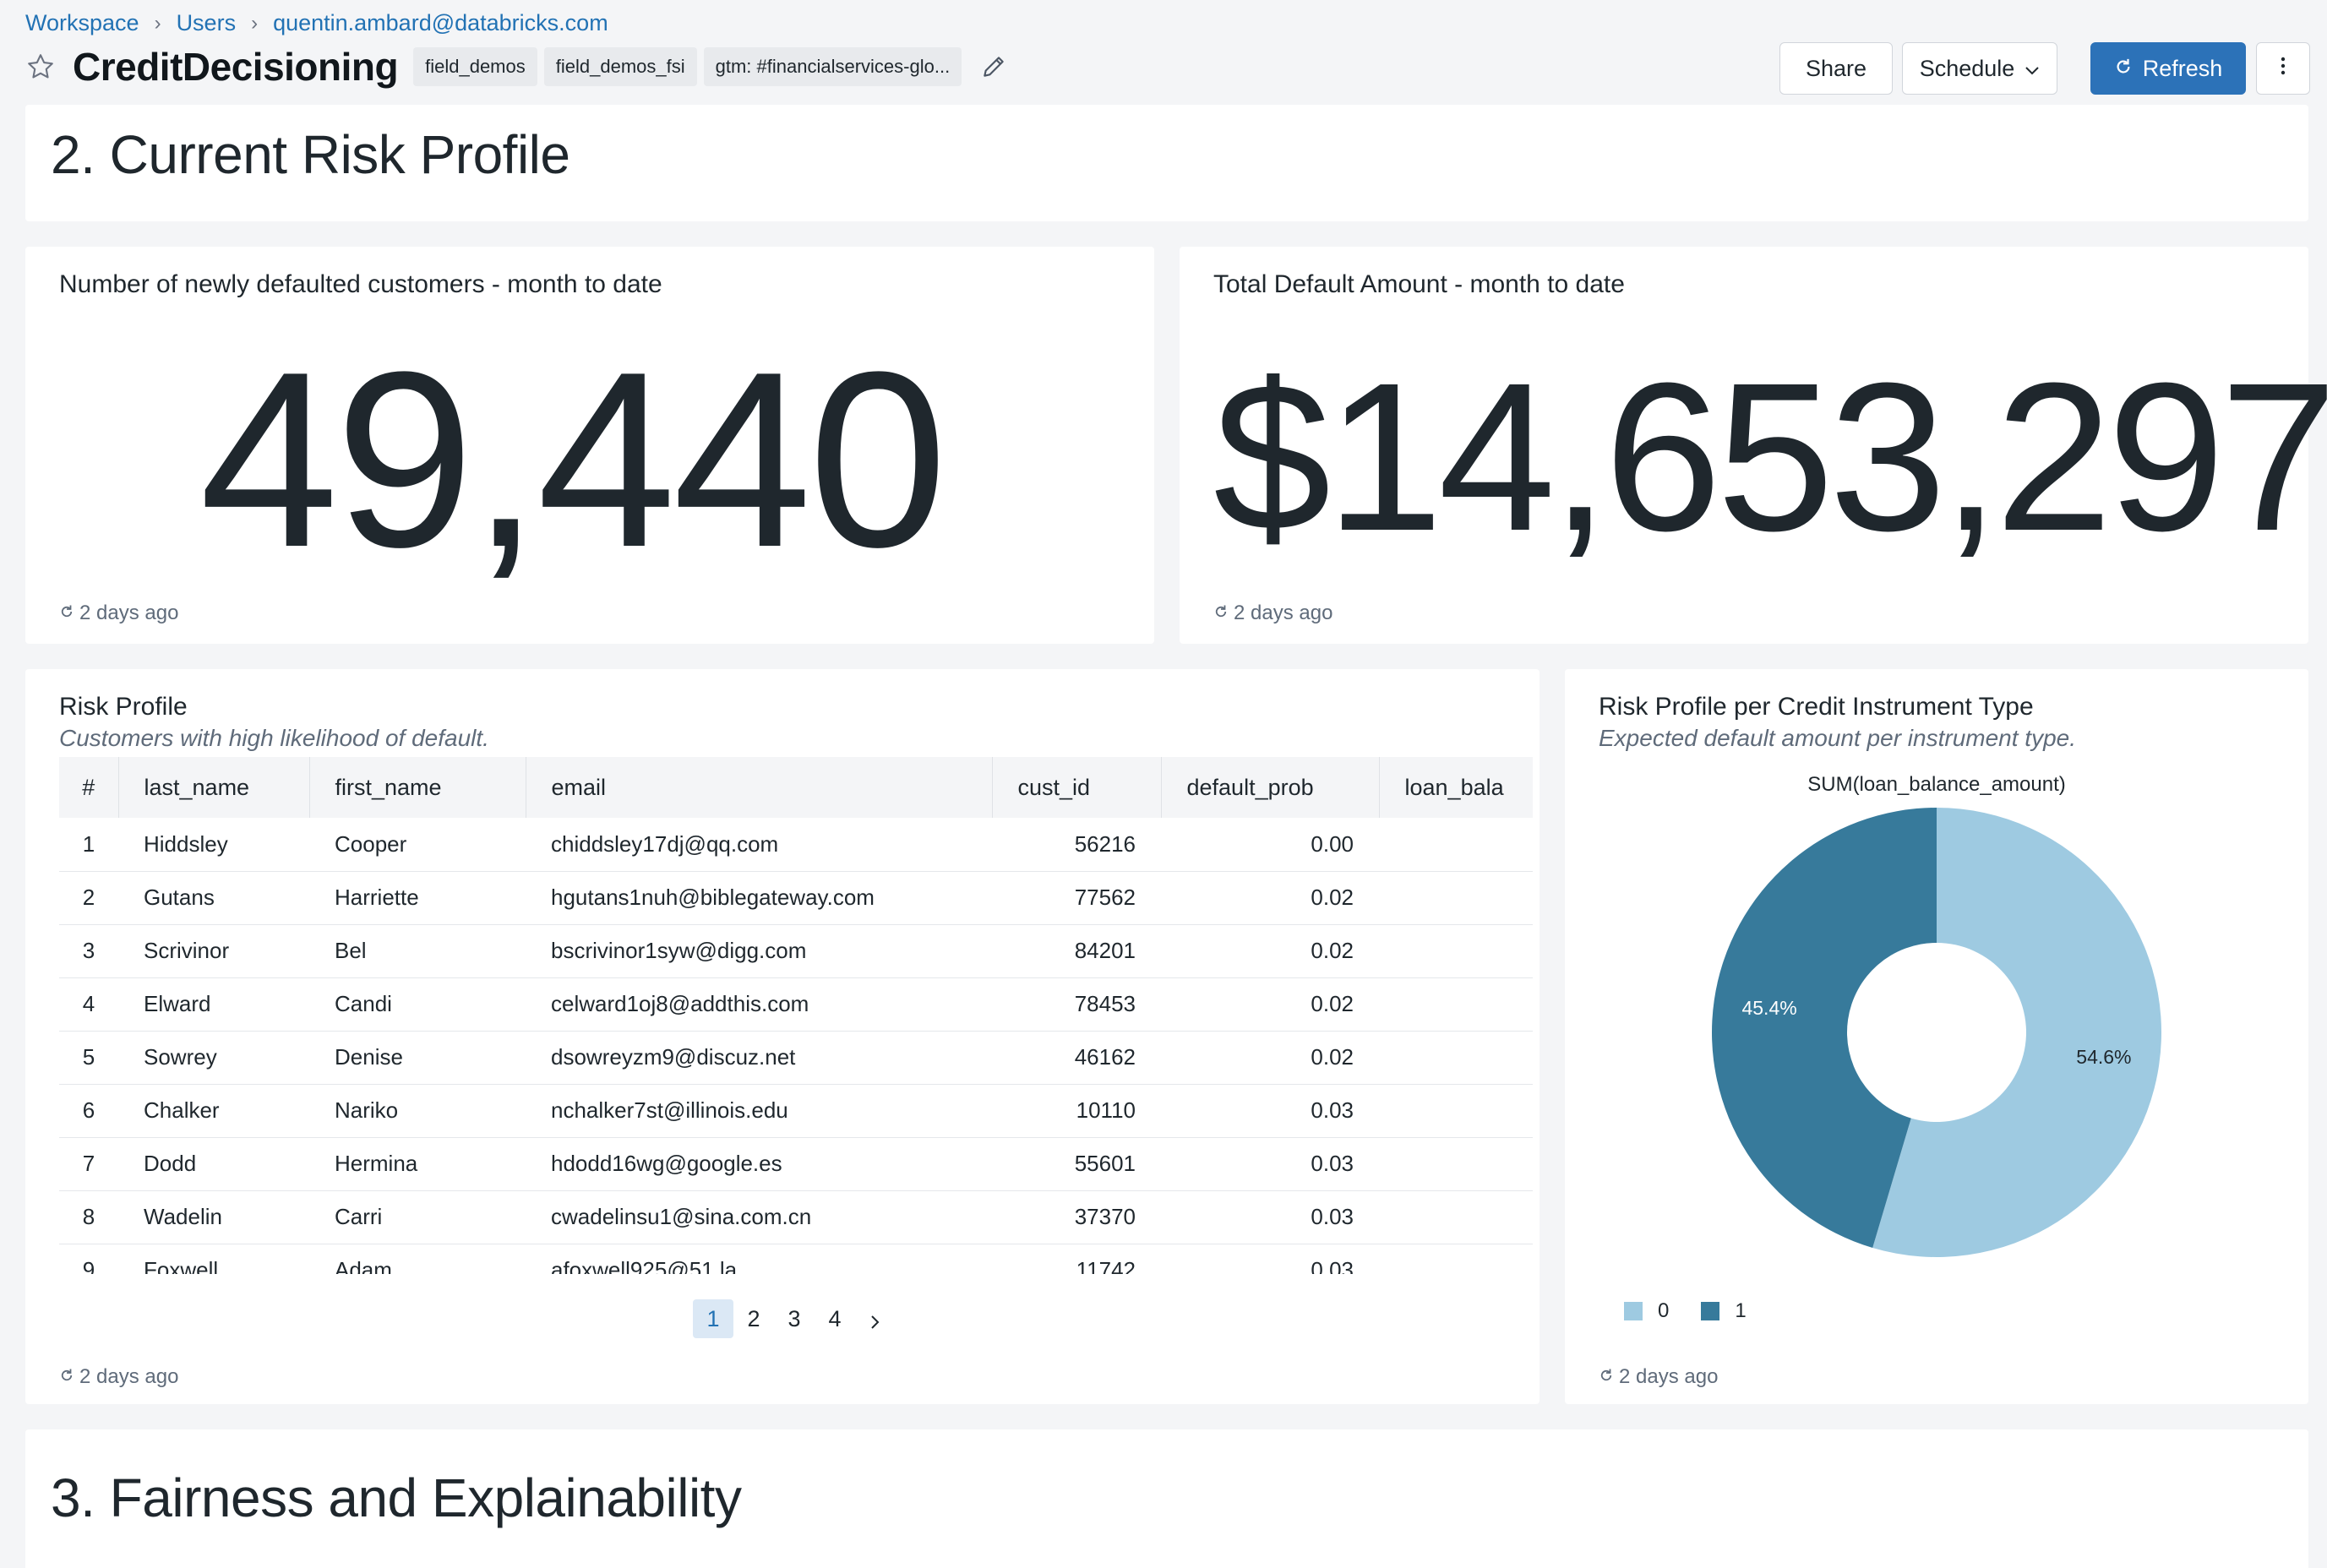 This screenshot has height=1568, width=2327. I want to click on pencil-icon, so click(993, 67).